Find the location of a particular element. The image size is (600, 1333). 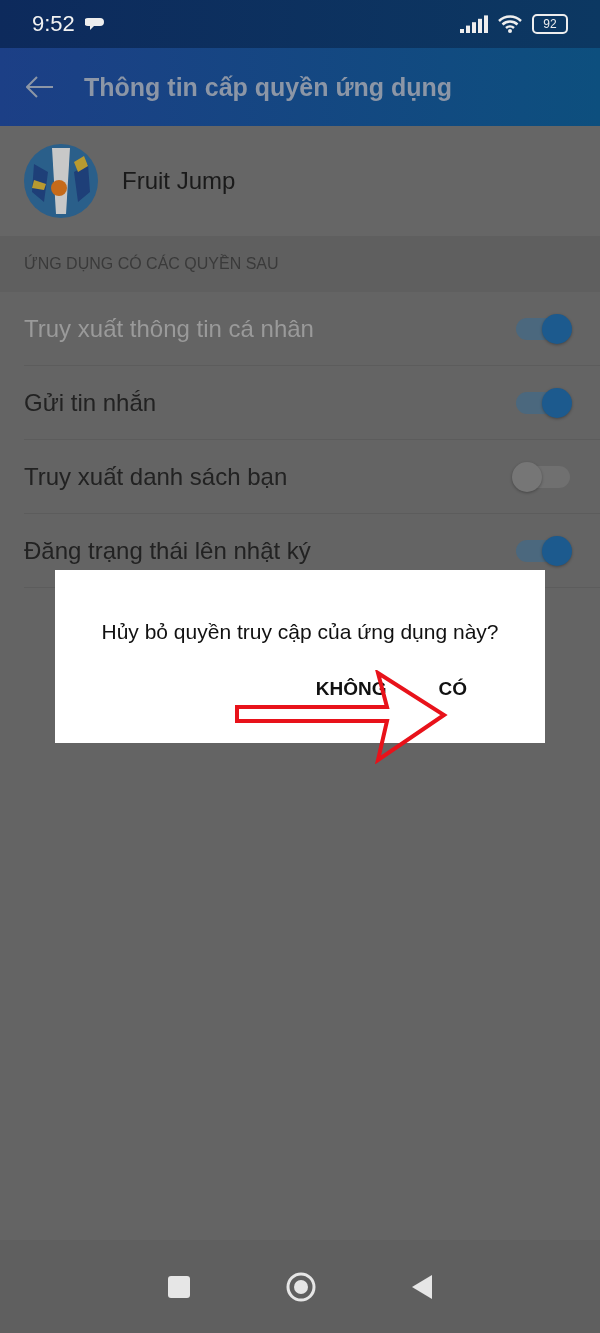

app-name: Fruit Jump is located at coordinates (179, 181).